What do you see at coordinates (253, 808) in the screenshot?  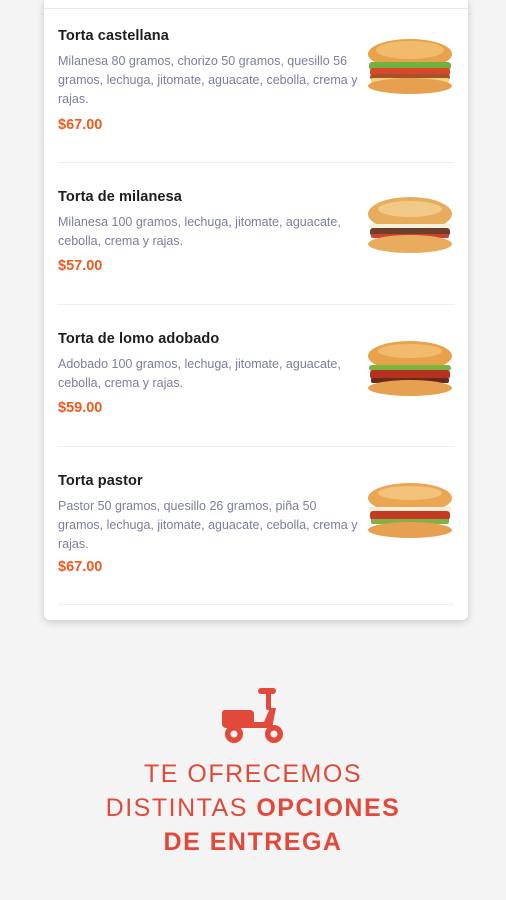 I see `promo-line-2: DISTINTAS OPCIONES` at bounding box center [253, 808].